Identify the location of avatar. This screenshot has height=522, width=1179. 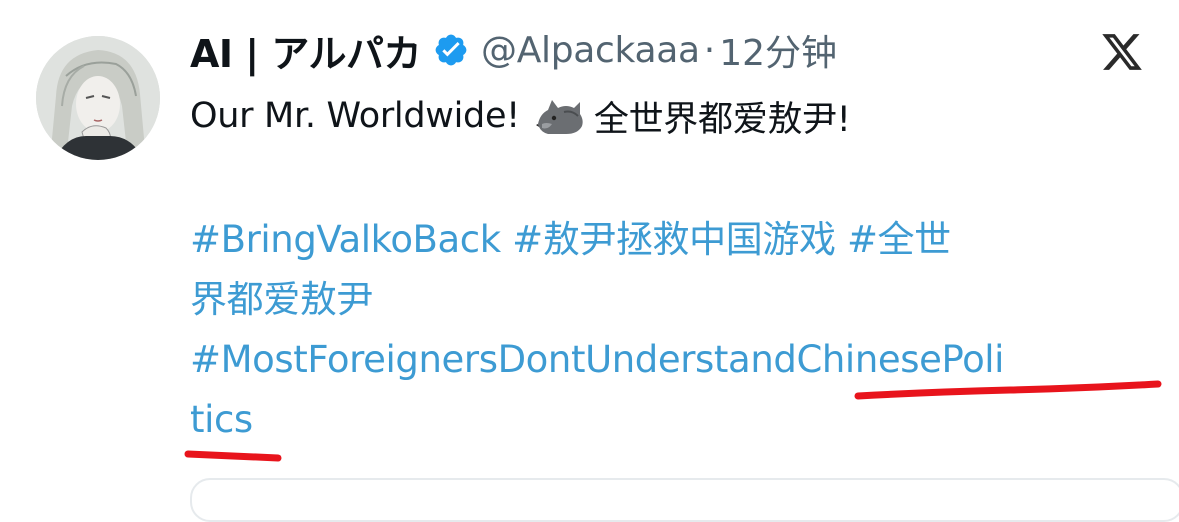
(98, 98).